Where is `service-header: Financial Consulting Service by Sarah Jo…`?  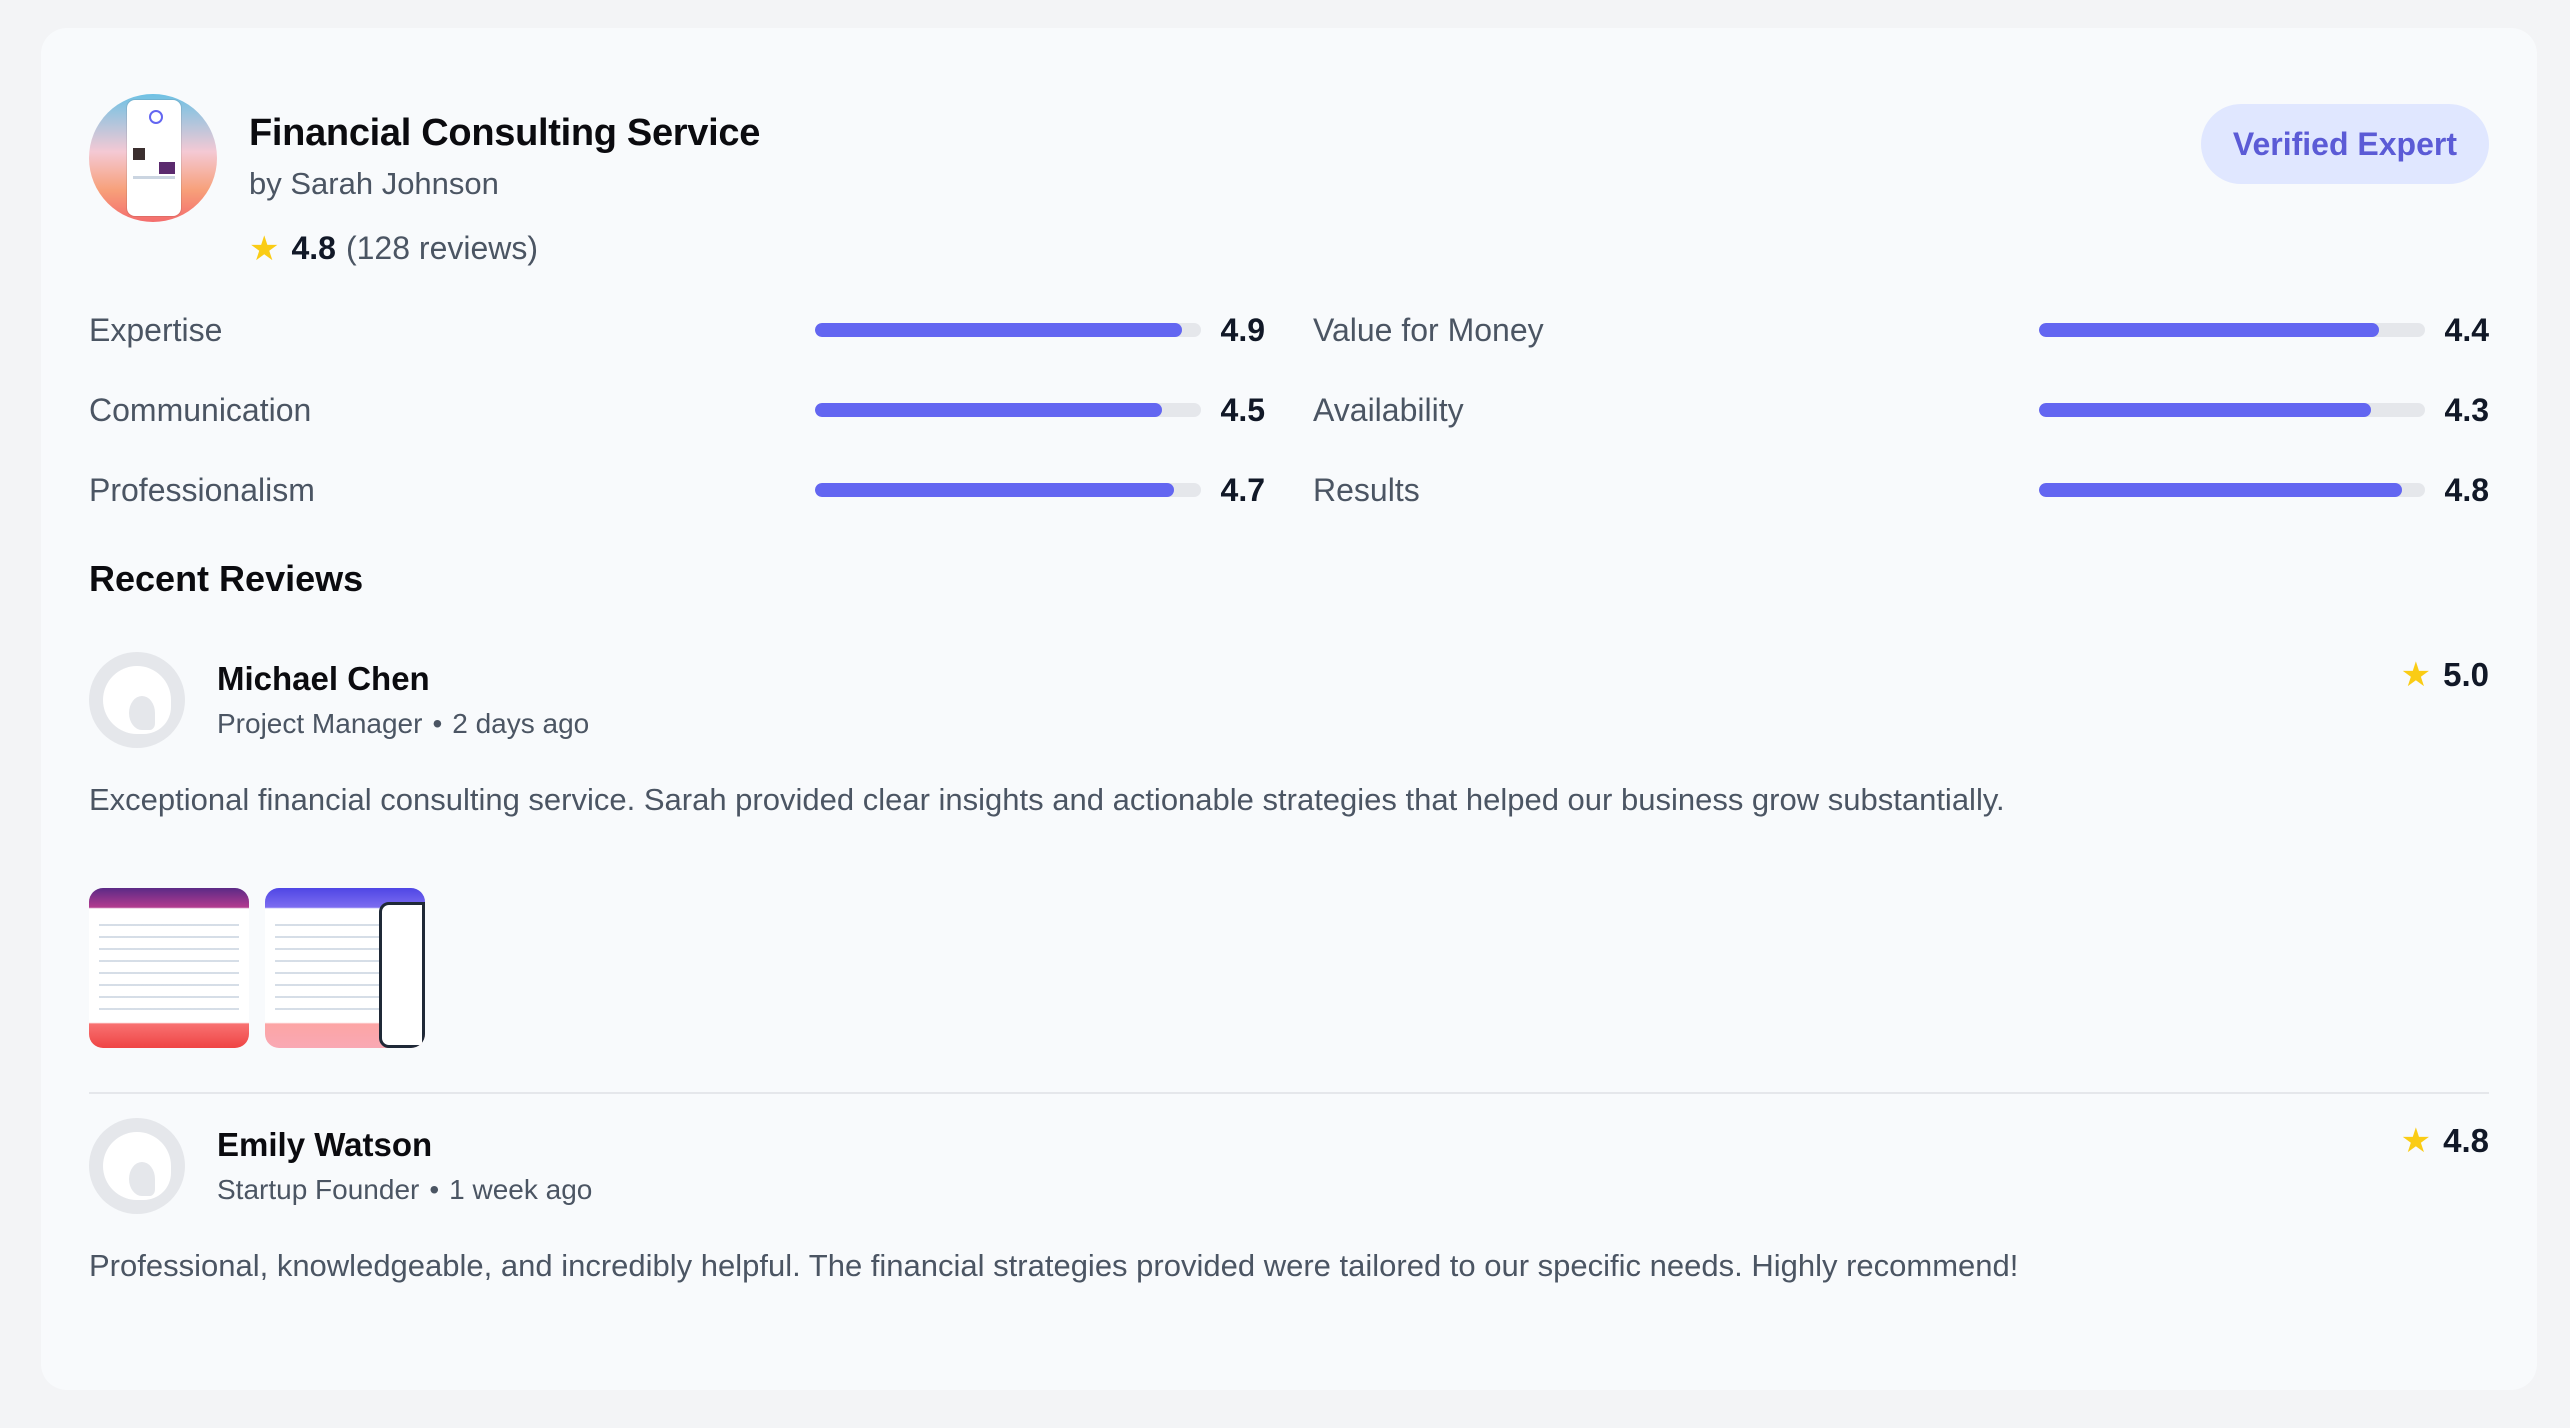 service-header: Financial Consulting Service by Sarah Jo… is located at coordinates (1289, 174).